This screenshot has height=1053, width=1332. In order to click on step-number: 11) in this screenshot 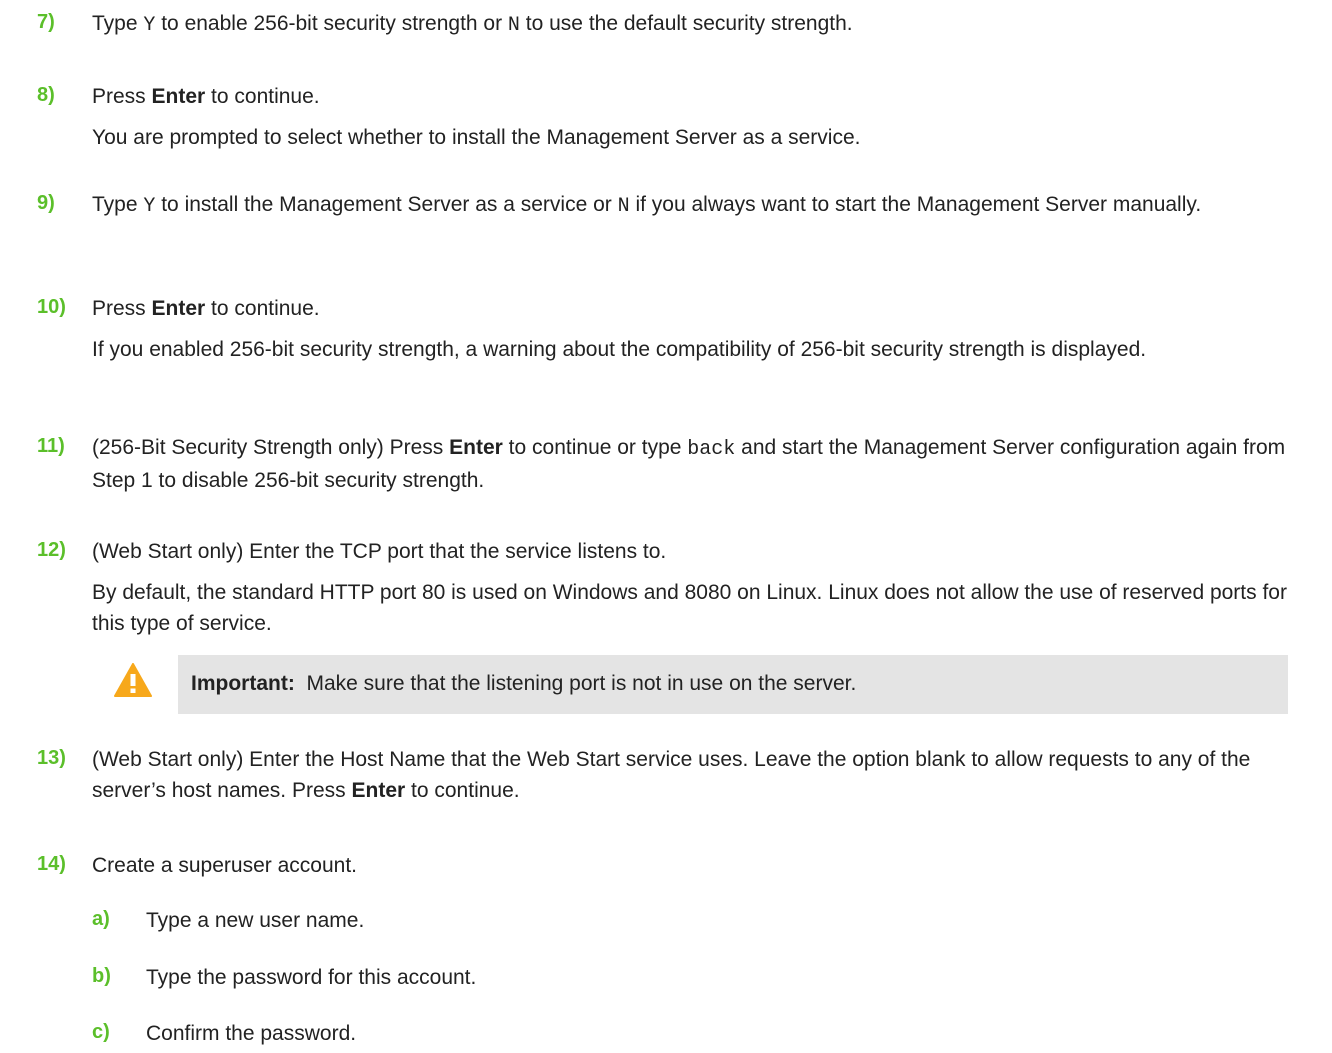, I will do `click(51, 446)`.